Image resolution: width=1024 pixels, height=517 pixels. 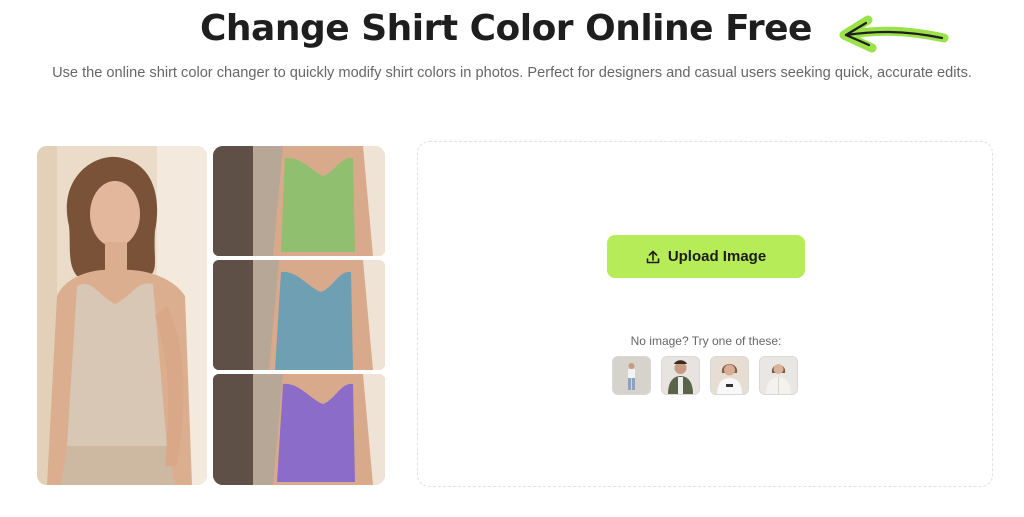 What do you see at coordinates (705, 376) in the screenshot?
I see `sample-images` at bounding box center [705, 376].